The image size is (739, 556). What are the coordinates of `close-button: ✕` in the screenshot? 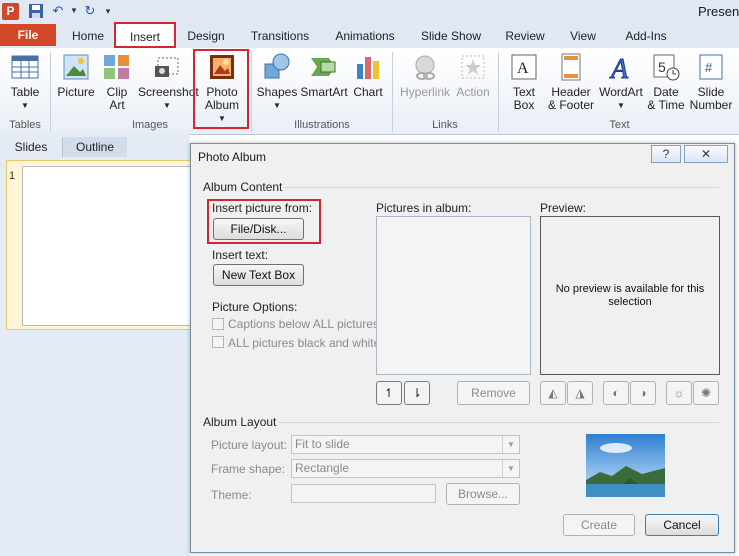 It's located at (706, 154).